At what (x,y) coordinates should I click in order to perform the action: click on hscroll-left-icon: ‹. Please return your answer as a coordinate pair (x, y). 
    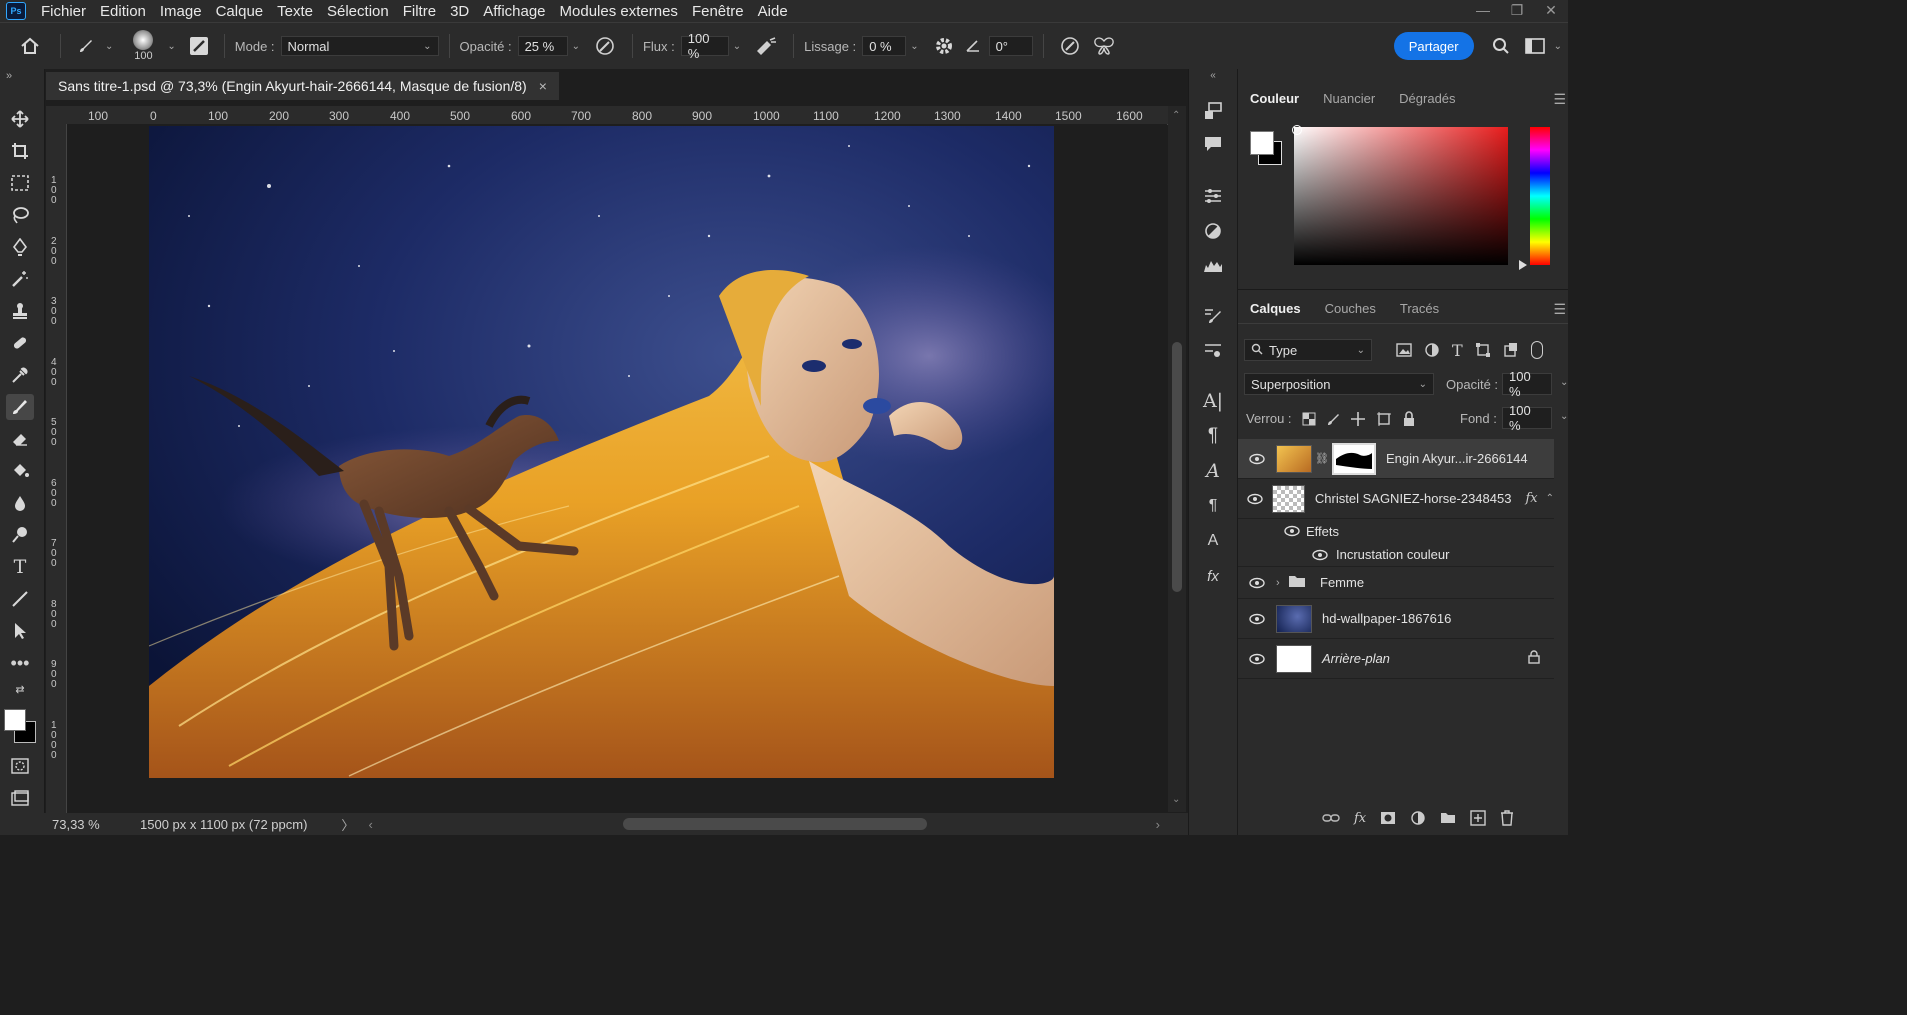
    Looking at the image, I should click on (370, 824).